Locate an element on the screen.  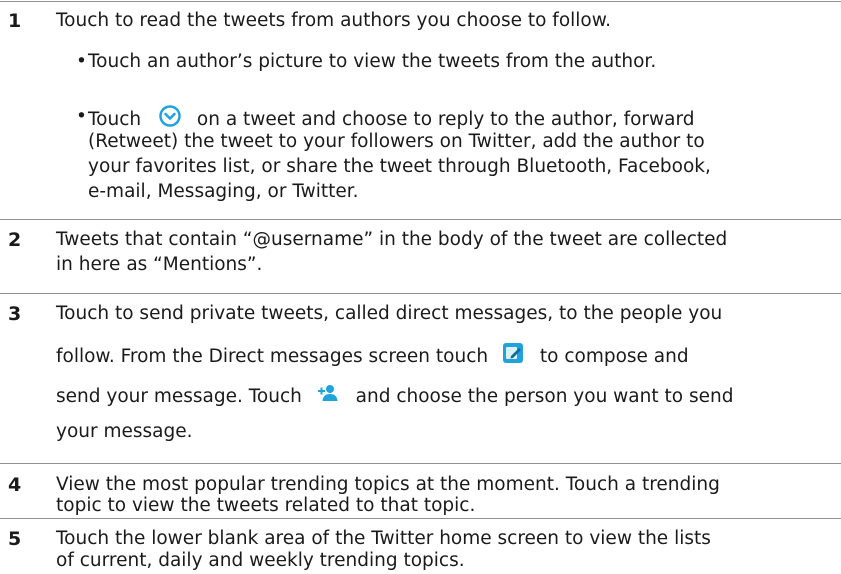
row-text-end: and choose the person you want to send is located at coordinates (544, 396).